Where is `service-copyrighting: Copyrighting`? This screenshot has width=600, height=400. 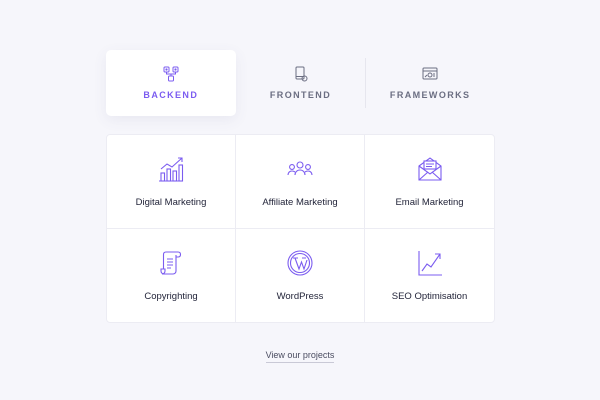
service-copyrighting: Copyrighting is located at coordinates (171, 275).